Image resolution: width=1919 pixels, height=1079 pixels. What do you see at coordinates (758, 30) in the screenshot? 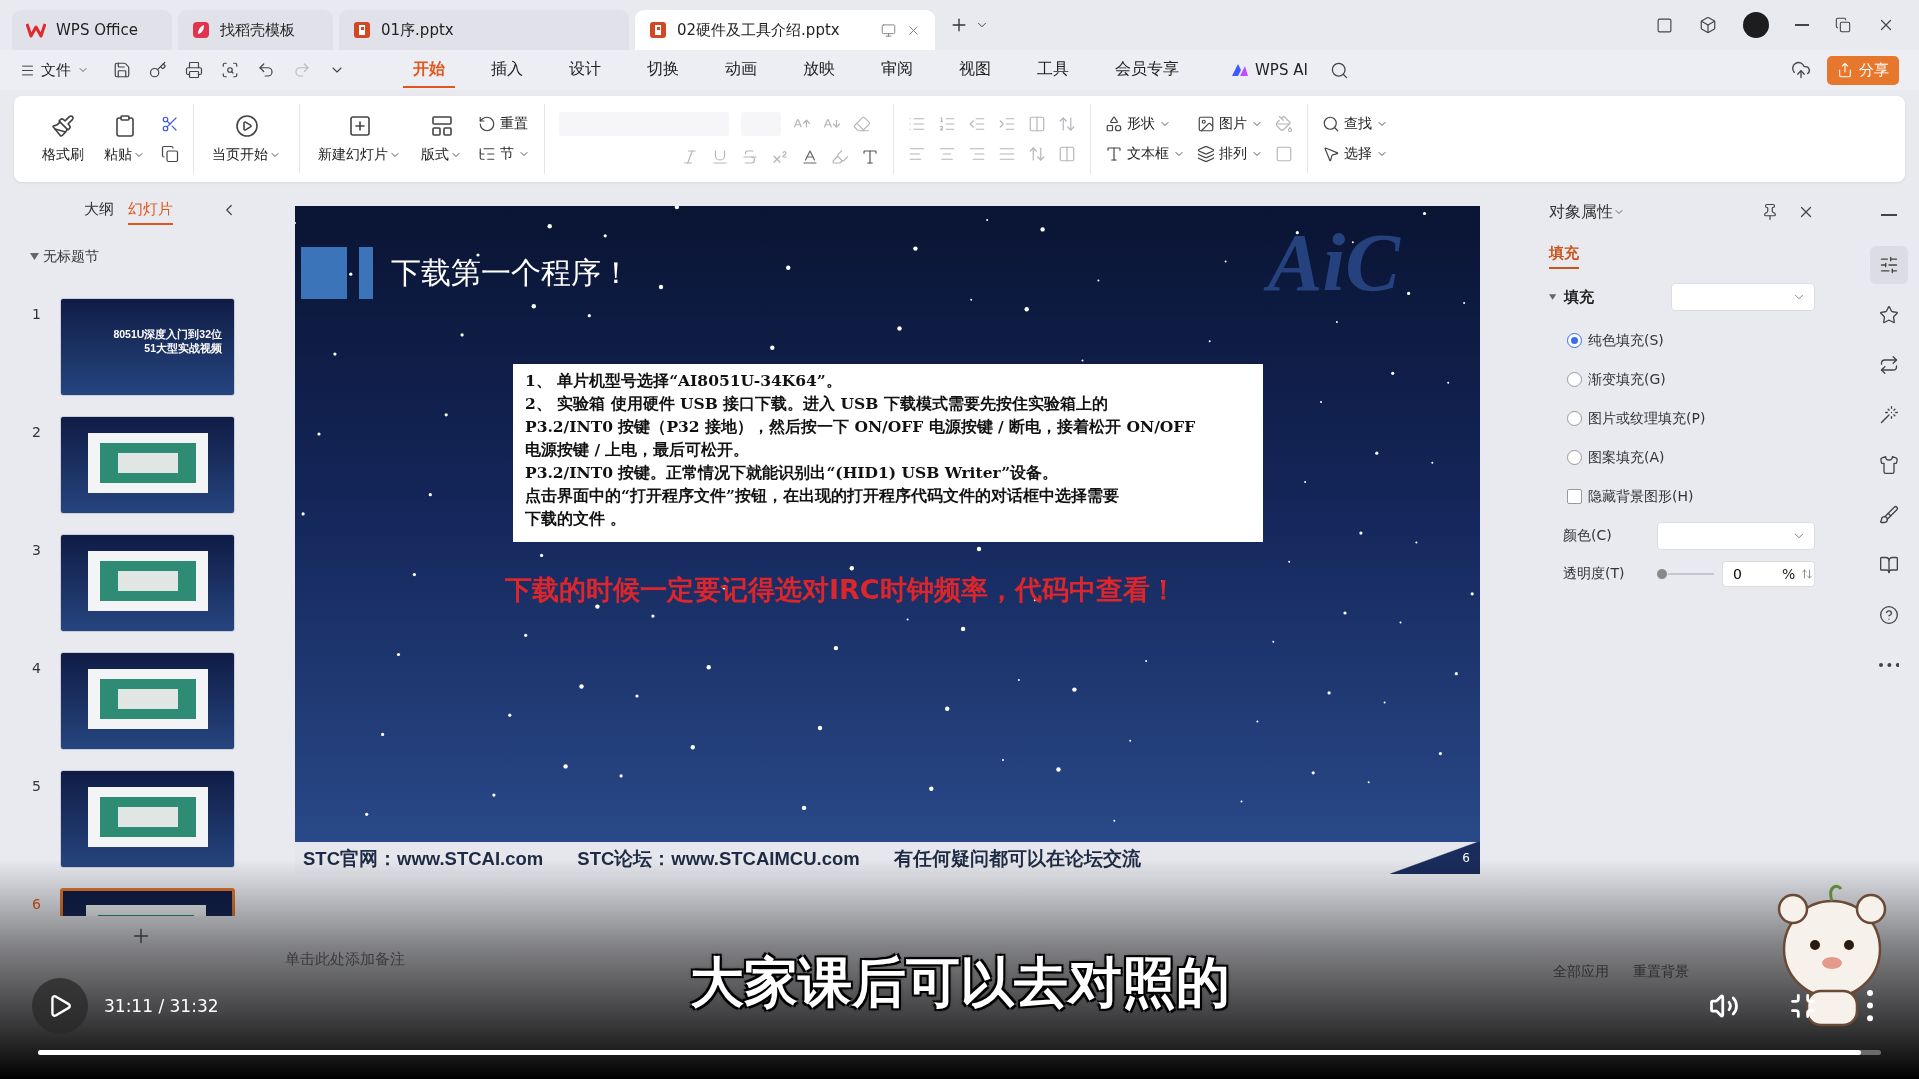
I see `tab-title: 02硬件及工具介绍.pptx` at bounding box center [758, 30].